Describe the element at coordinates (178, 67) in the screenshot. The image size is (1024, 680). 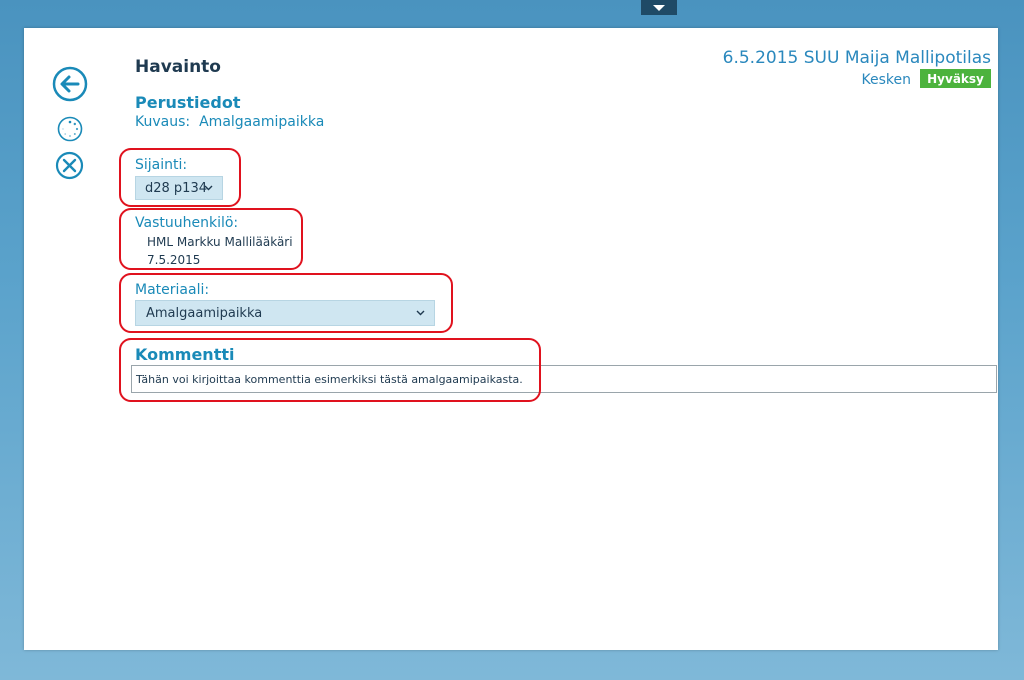
I see `page-title: Havainto` at that location.